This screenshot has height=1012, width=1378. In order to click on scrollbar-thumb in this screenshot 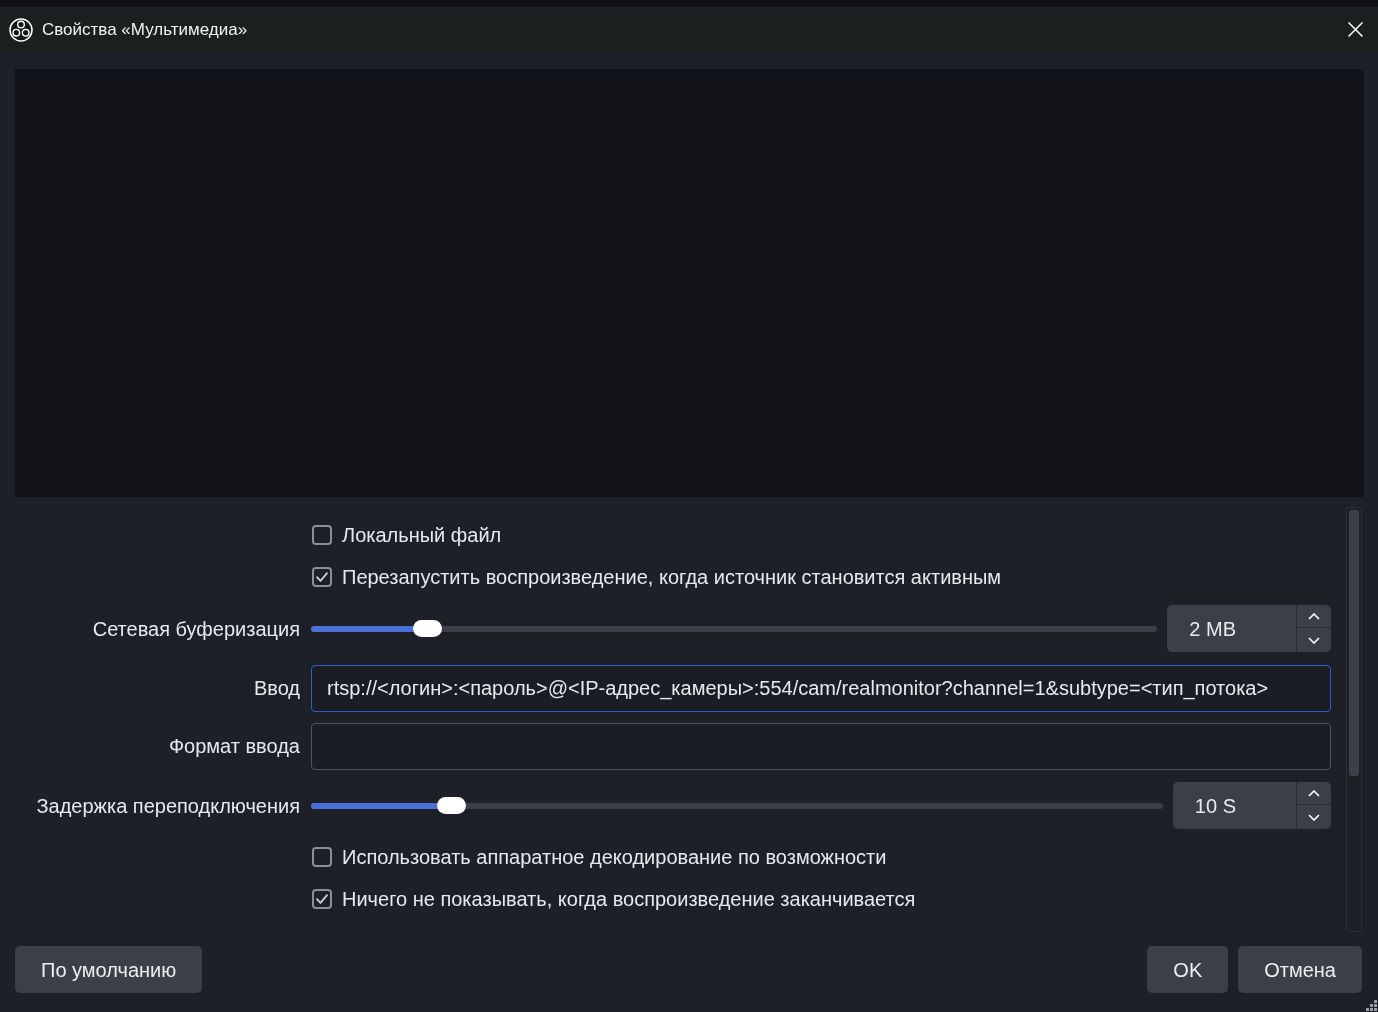, I will do `click(1354, 643)`.